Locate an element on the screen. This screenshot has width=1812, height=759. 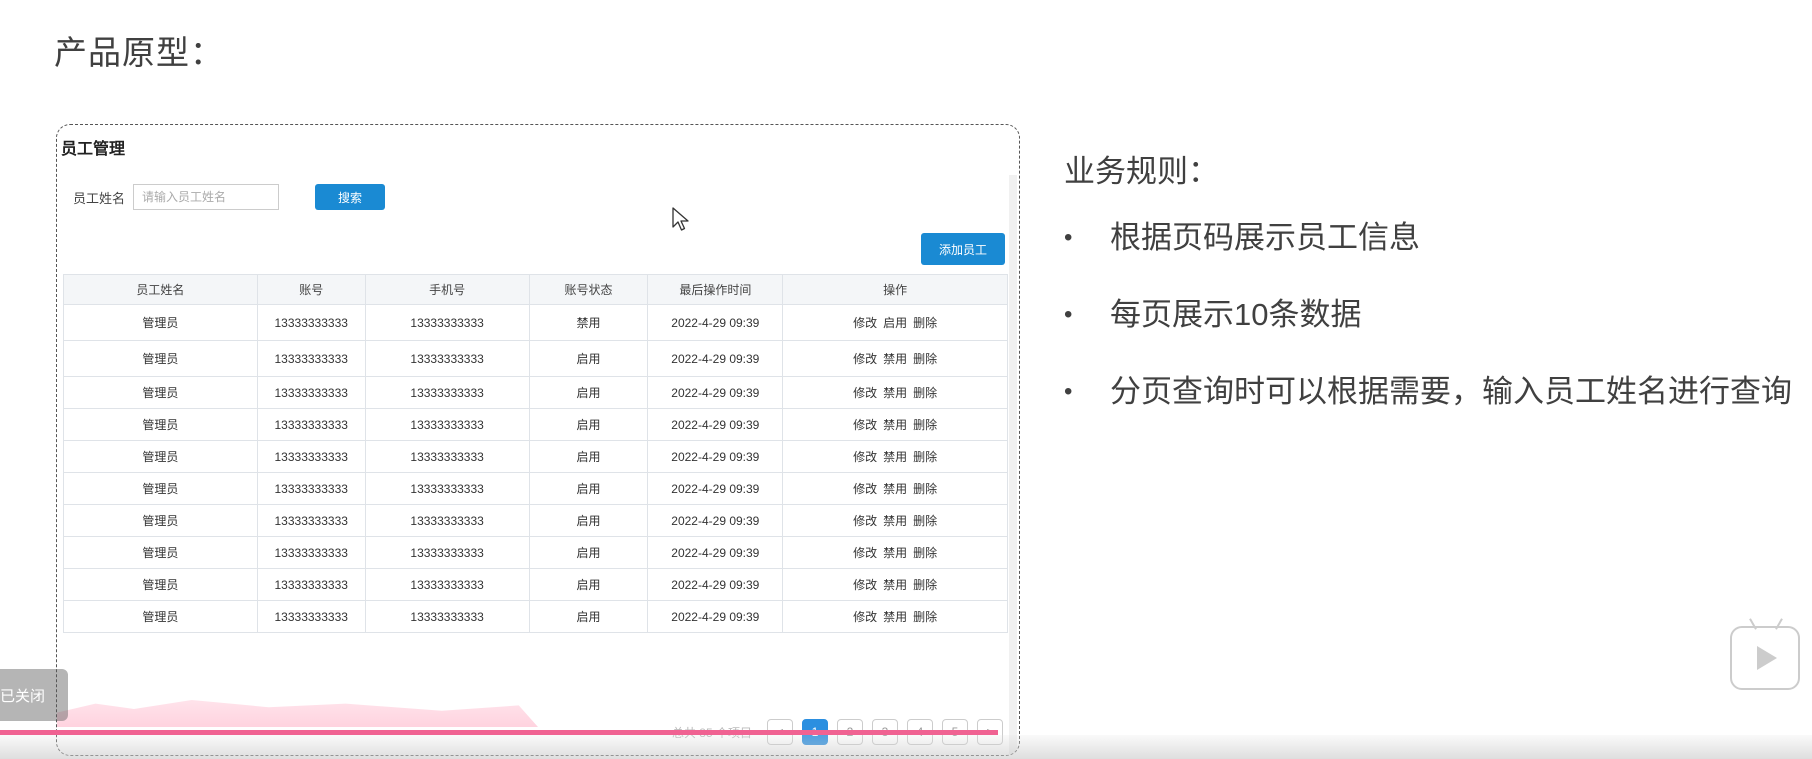
slide-title: 产品原型： is located at coordinates (139, 52).